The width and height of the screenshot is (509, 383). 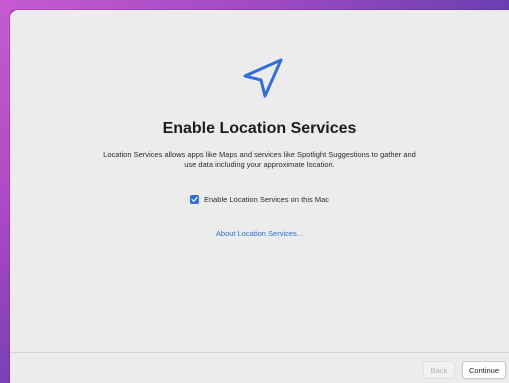 I want to click on location-arrow-icon, so click(x=263, y=78).